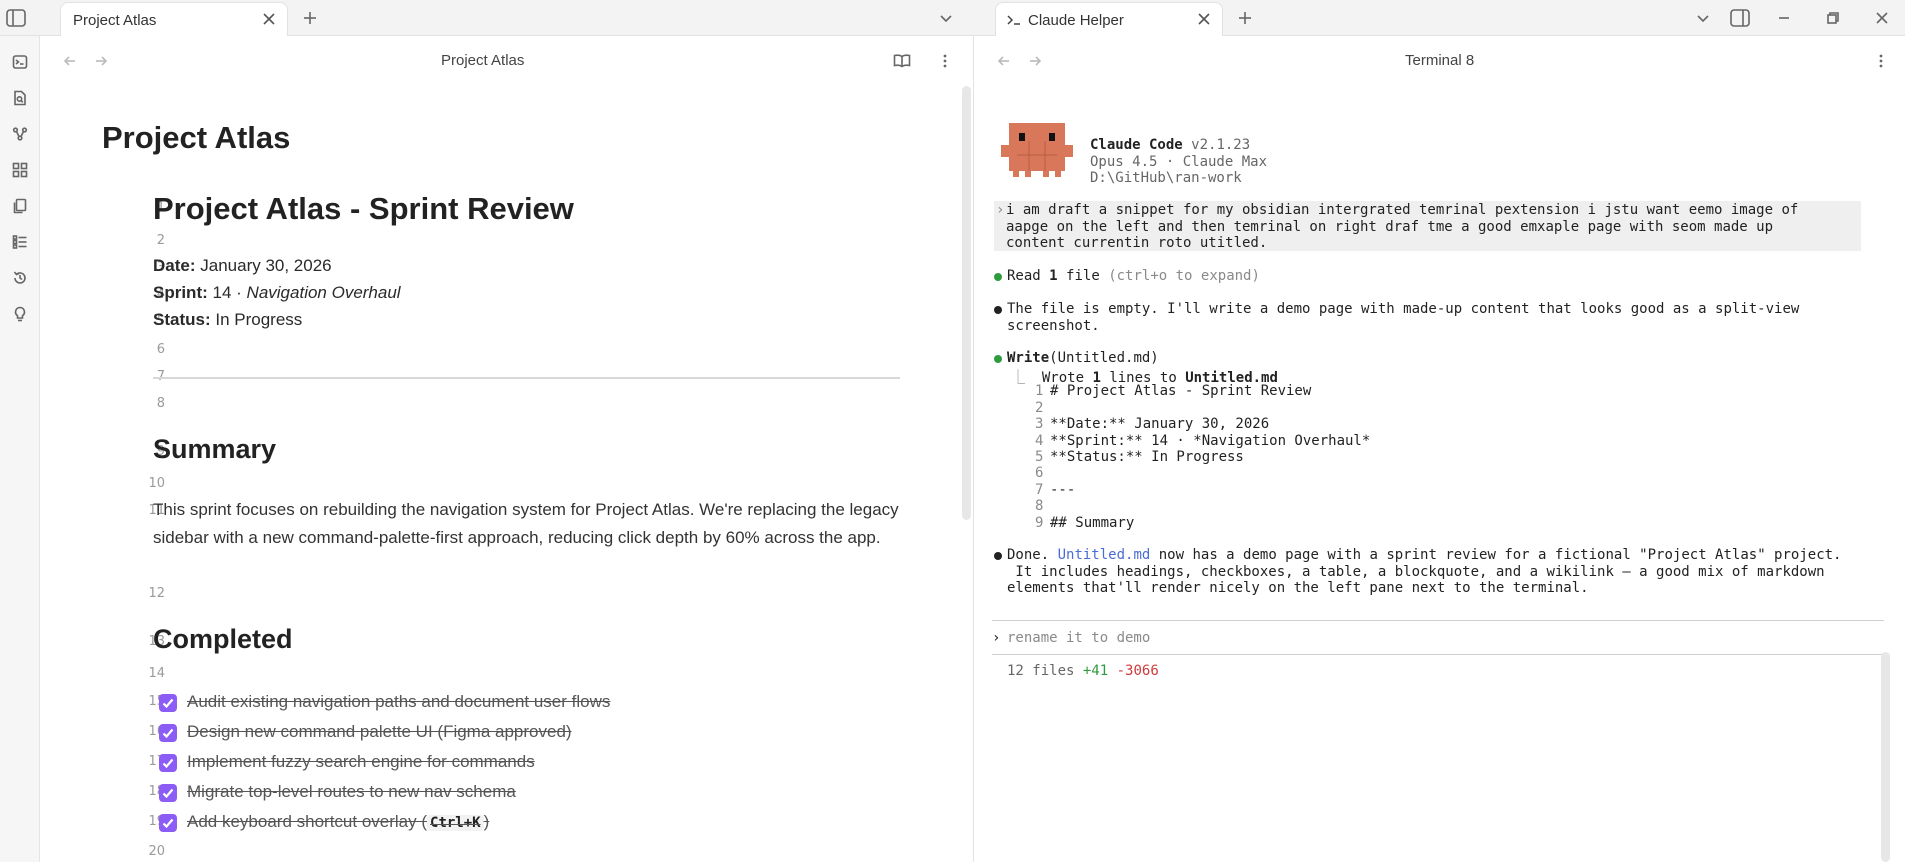 The height and width of the screenshot is (862, 1905). What do you see at coordinates (1109, 19) in the screenshot?
I see `tab-claude-helper: Claude Helper` at bounding box center [1109, 19].